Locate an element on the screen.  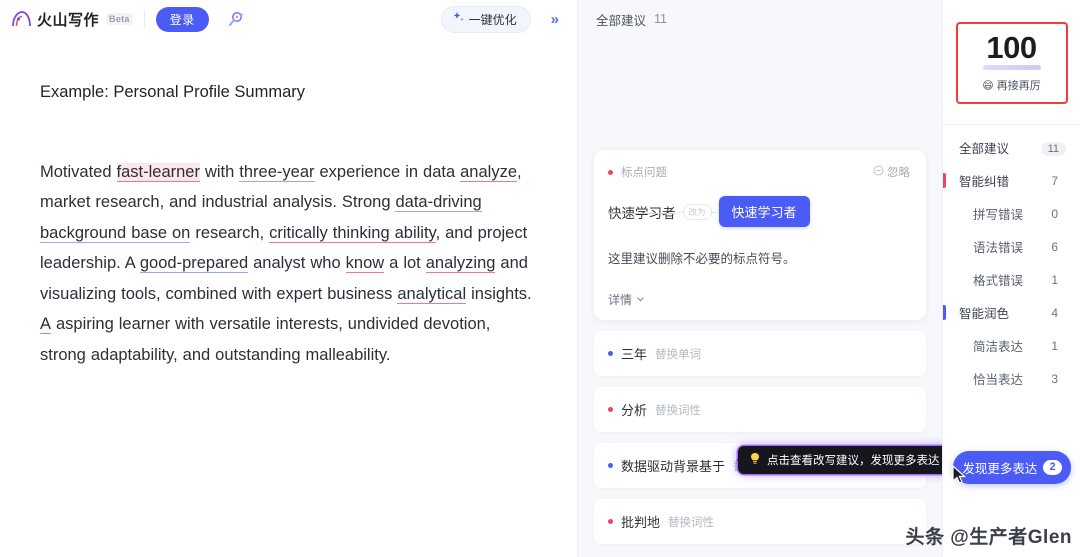
rewrite-hint-tooltip: 点击查看改写建议，发现更多表达 is located at coordinates (839, 460).